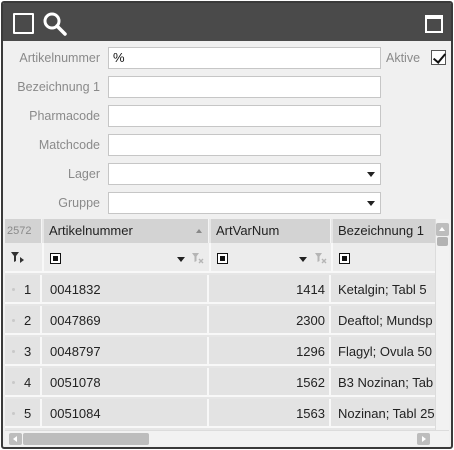 The image size is (454, 450). Describe the element at coordinates (271, 289) in the screenshot. I see `cell-artvarnum: 1414` at that location.